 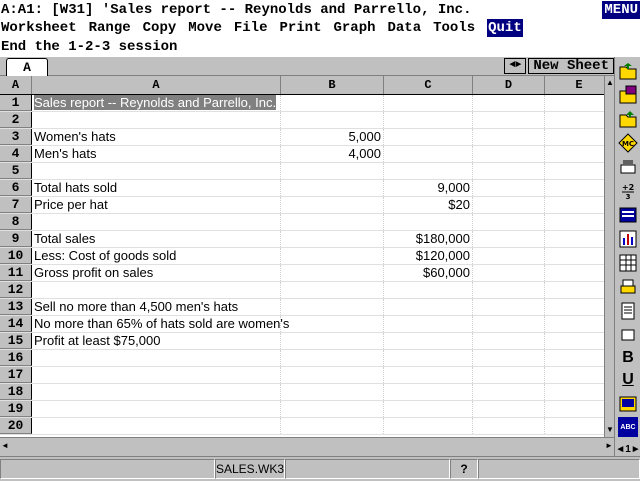 I want to click on document-icon, so click(x=628, y=311).